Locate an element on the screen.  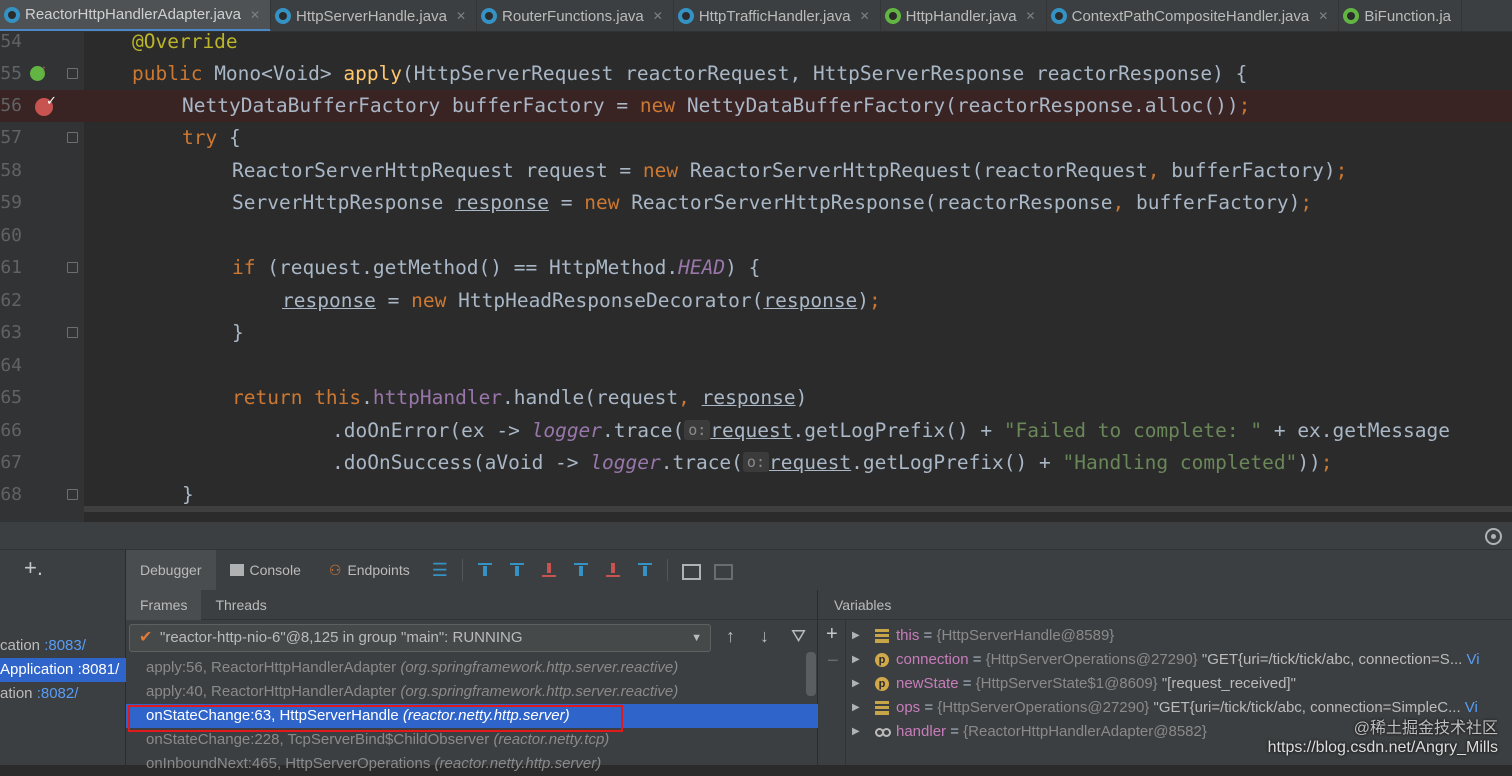
line-number: 64 is located at coordinates (11, 365).